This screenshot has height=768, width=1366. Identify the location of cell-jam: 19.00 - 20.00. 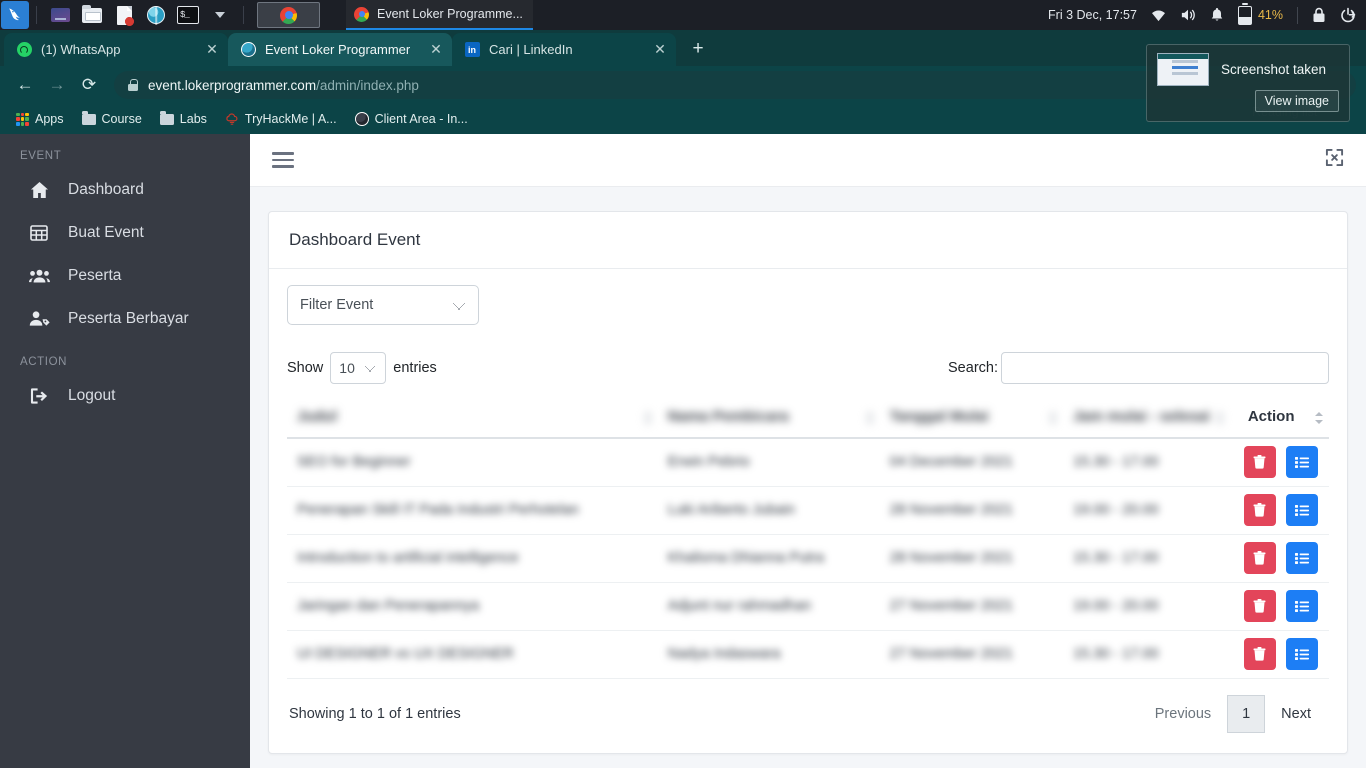
(1146, 510).